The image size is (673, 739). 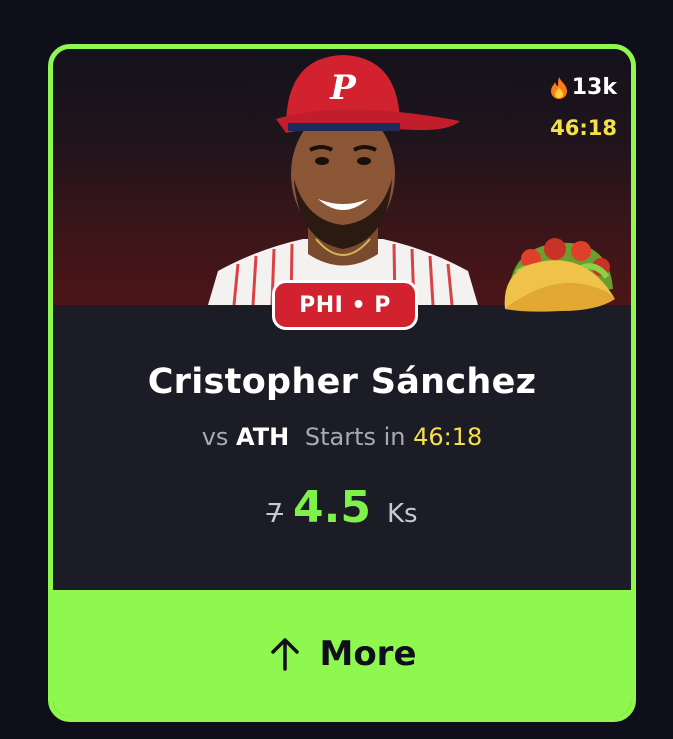 I want to click on countdown-timer: 46:18, so click(x=583, y=128).